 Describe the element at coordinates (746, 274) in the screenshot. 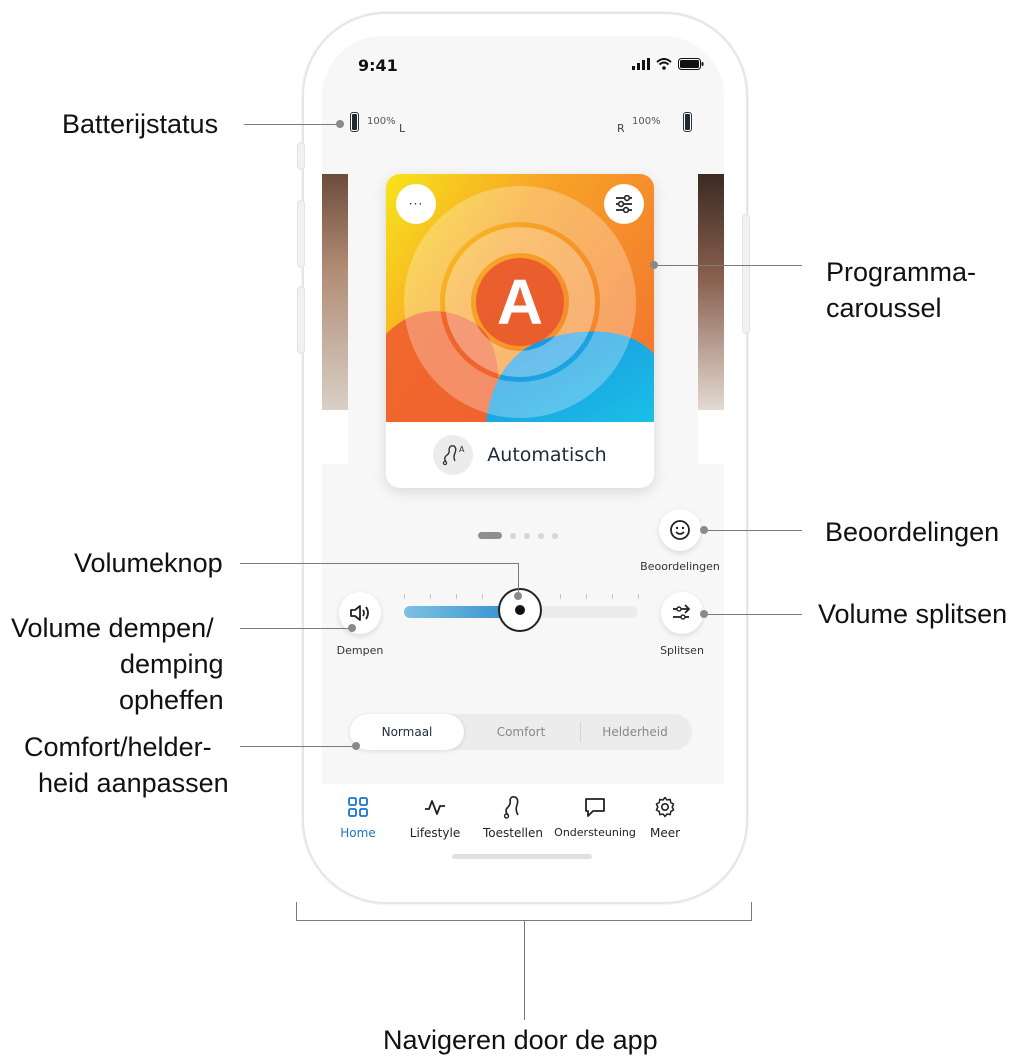

I see `phone-side-button-right` at that location.